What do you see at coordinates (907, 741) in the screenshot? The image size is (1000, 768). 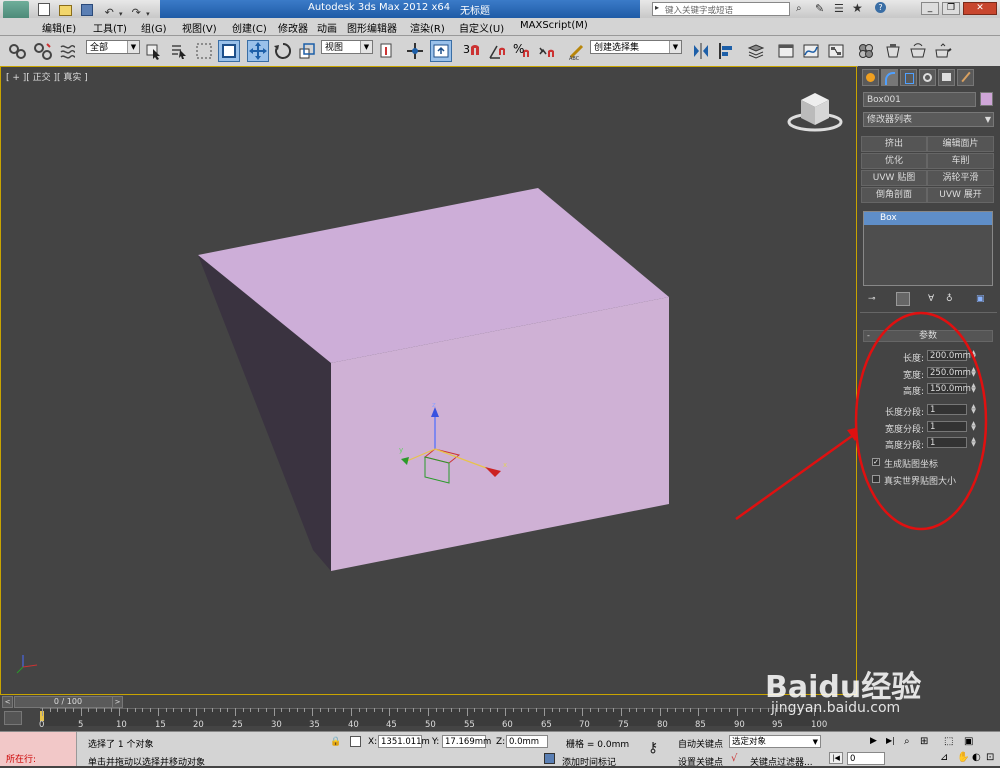 I see `zoom-icon: ⌕` at bounding box center [907, 741].